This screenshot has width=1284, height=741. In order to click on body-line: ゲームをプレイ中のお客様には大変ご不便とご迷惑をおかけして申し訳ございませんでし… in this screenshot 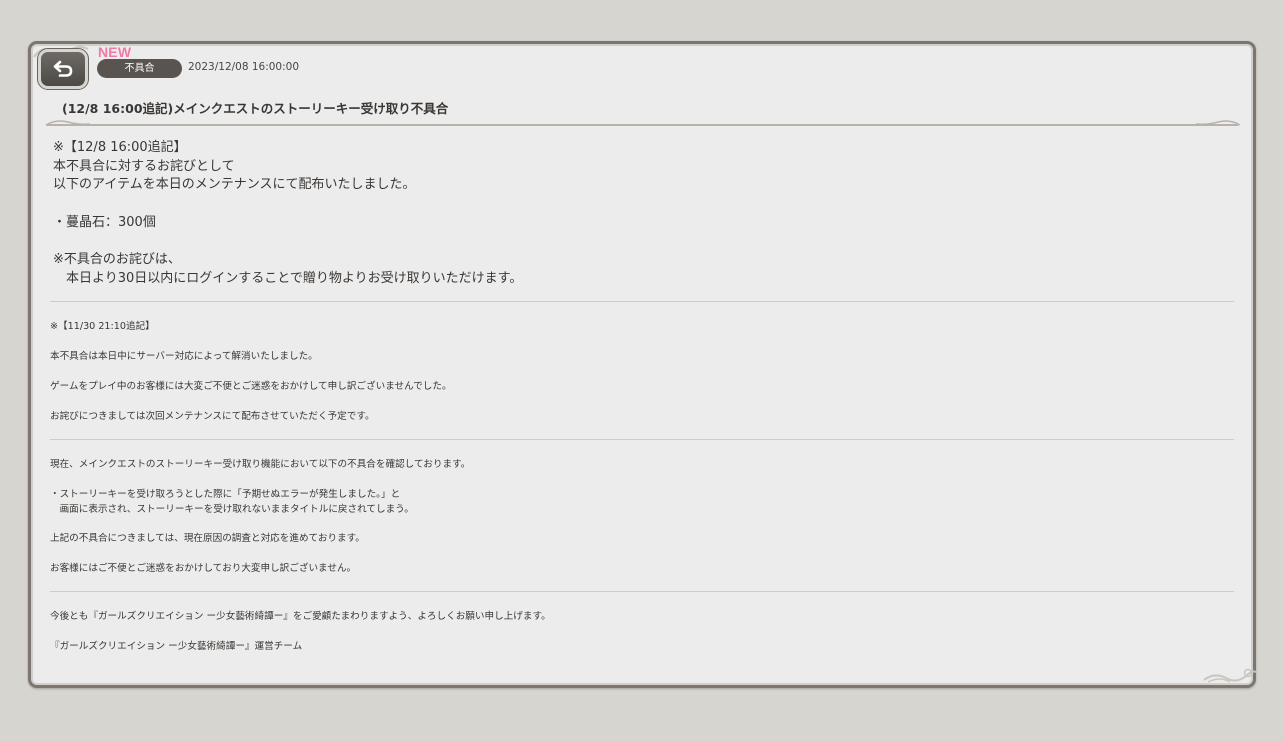, I will do `click(251, 386)`.